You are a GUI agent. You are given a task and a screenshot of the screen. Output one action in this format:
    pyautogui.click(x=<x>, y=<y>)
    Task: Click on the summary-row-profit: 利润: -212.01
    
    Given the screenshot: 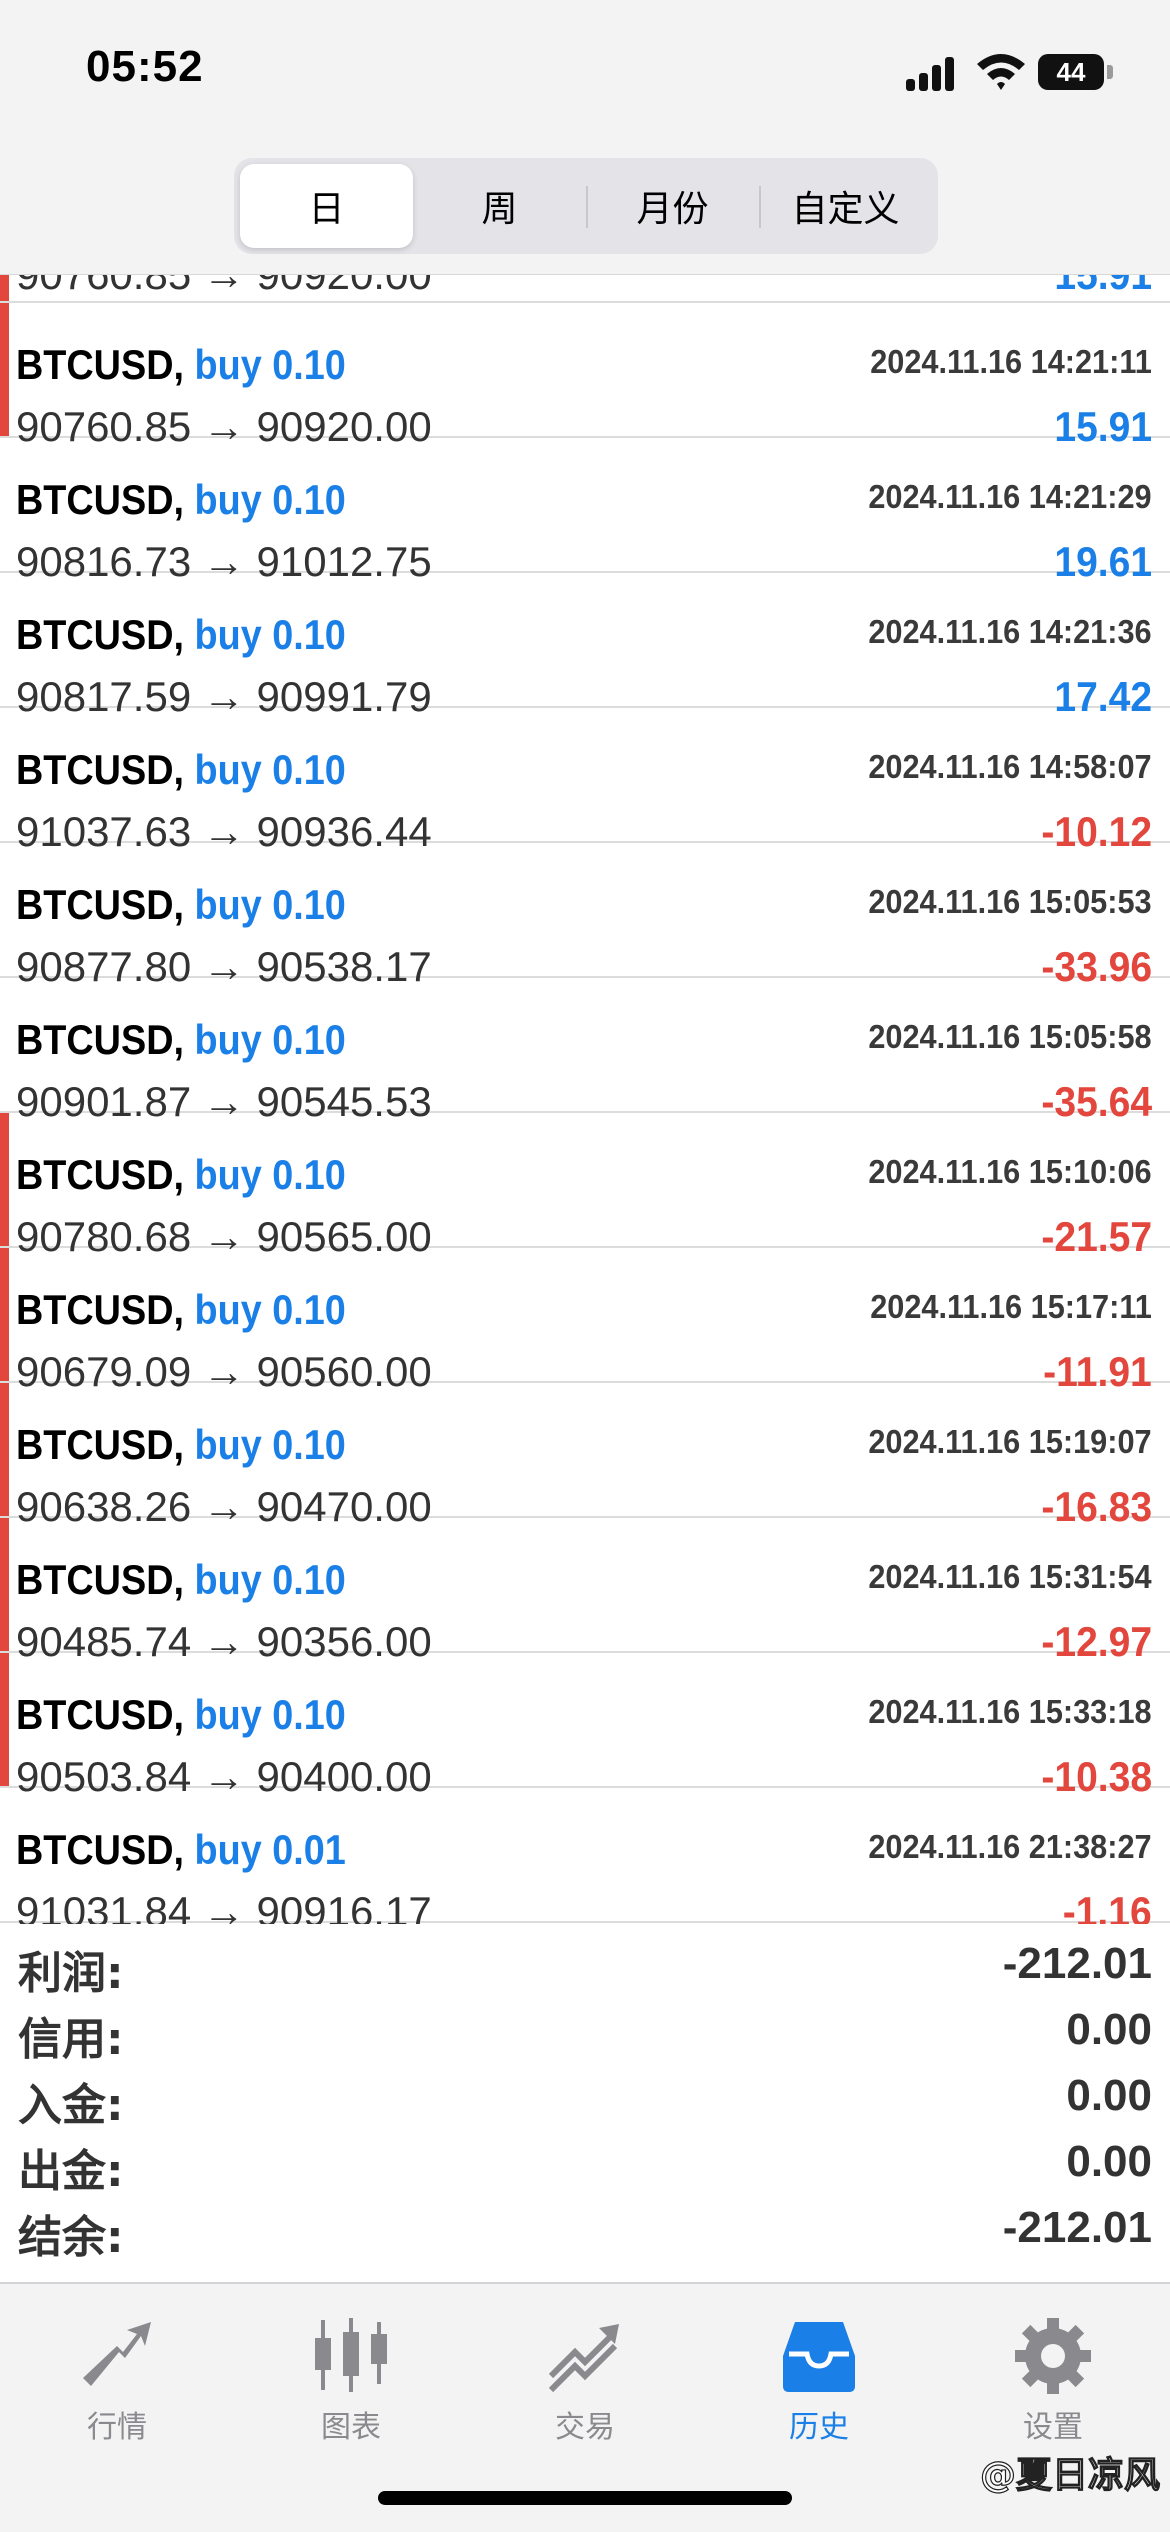 What is the action you would take?
    pyautogui.click(x=585, y=1962)
    